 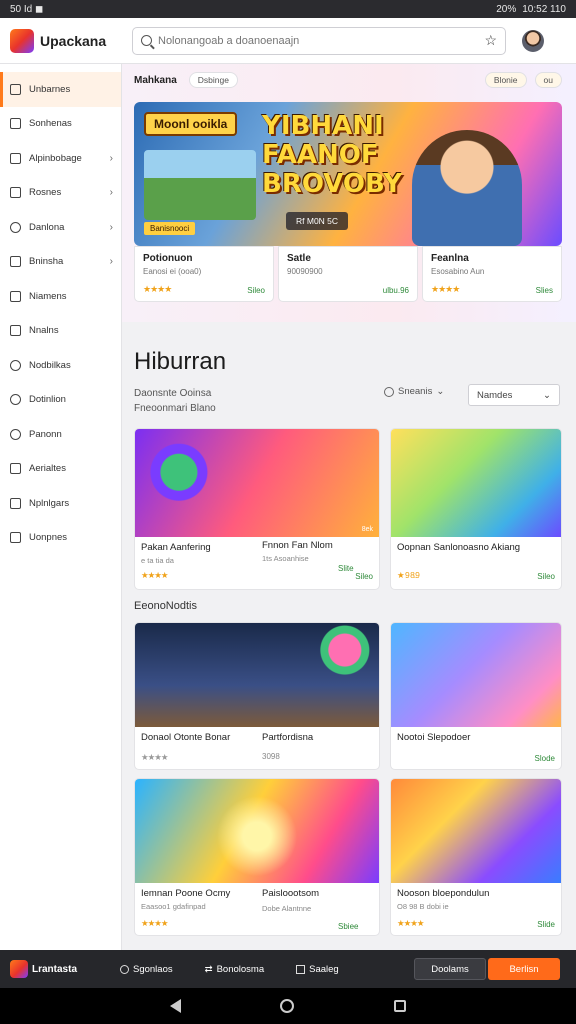 I want to click on target-icon, so click(x=15, y=365).